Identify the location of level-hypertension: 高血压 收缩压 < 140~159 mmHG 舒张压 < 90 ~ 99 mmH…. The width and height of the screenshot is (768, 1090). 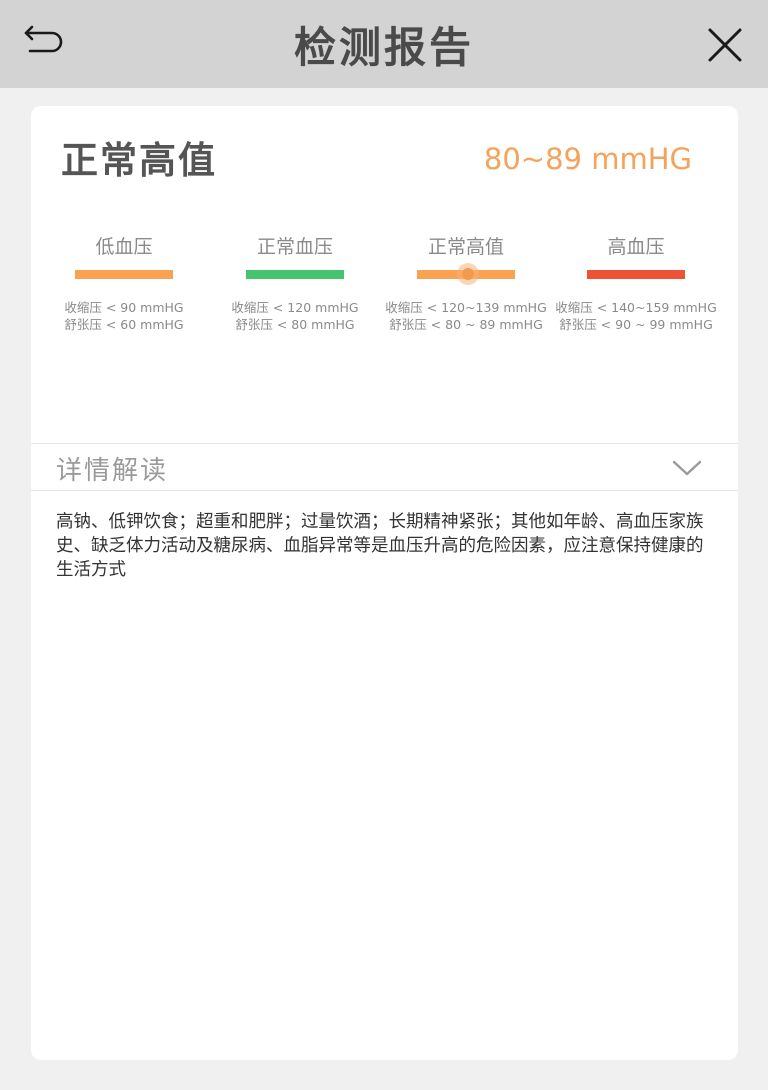
(636, 283).